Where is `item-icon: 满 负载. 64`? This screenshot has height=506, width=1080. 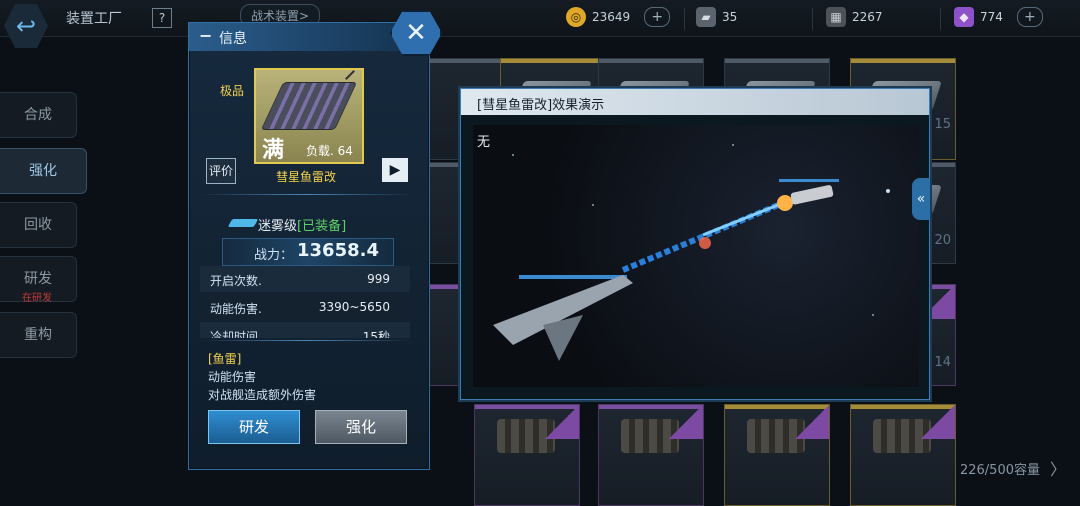
item-icon: 满 负载. 64 is located at coordinates (309, 116).